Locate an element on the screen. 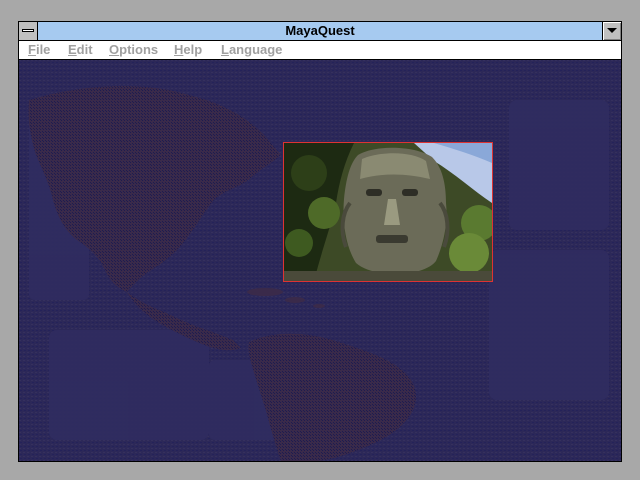 Image resolution: width=640 pixels, height=480 pixels. title-bar: MayaQuest is located at coordinates (320, 31).